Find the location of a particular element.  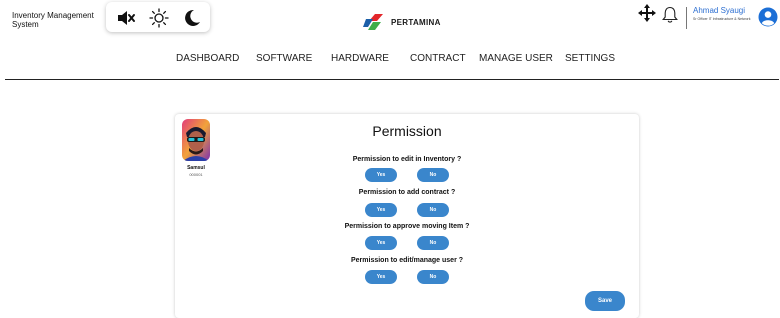

nav-contract: CONTRACT is located at coordinates (438, 58).